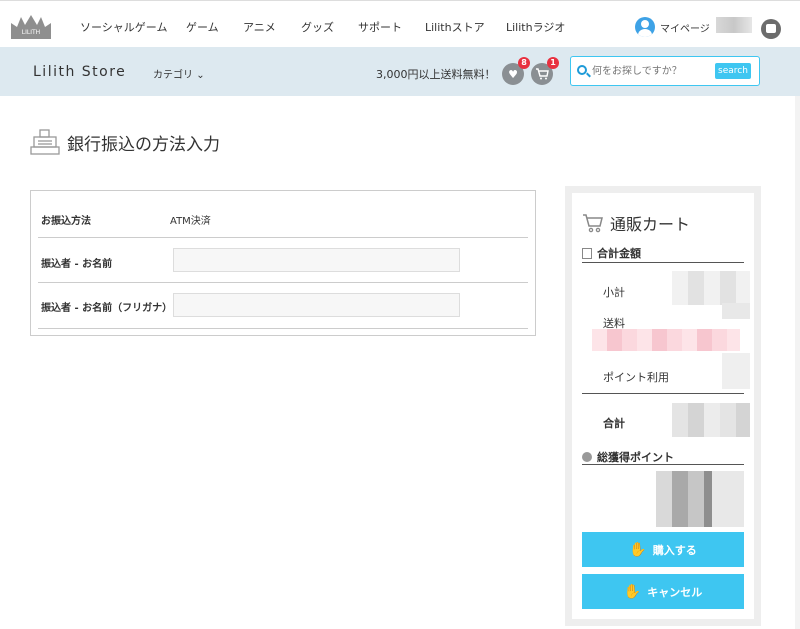 This screenshot has height=629, width=800. I want to click on page-title: 銀行振込の方法入力, so click(125, 142).